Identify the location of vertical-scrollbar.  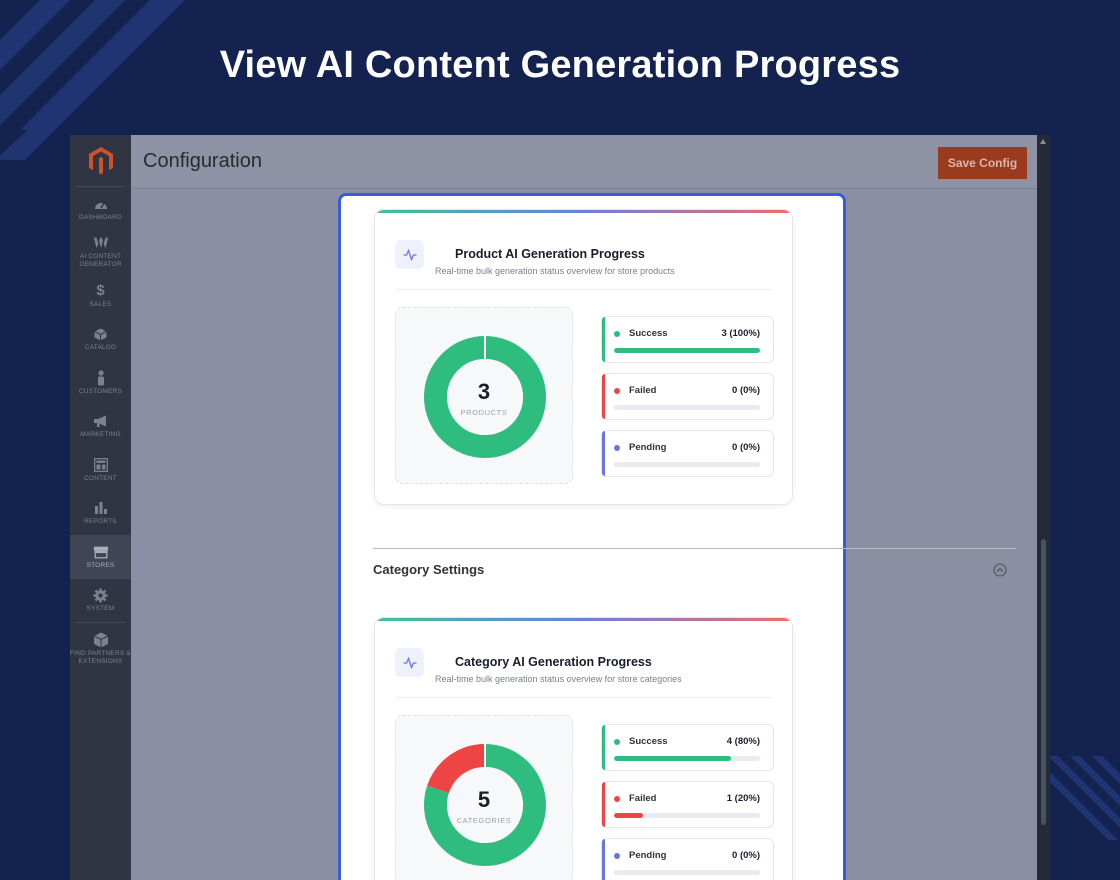
(1043, 507).